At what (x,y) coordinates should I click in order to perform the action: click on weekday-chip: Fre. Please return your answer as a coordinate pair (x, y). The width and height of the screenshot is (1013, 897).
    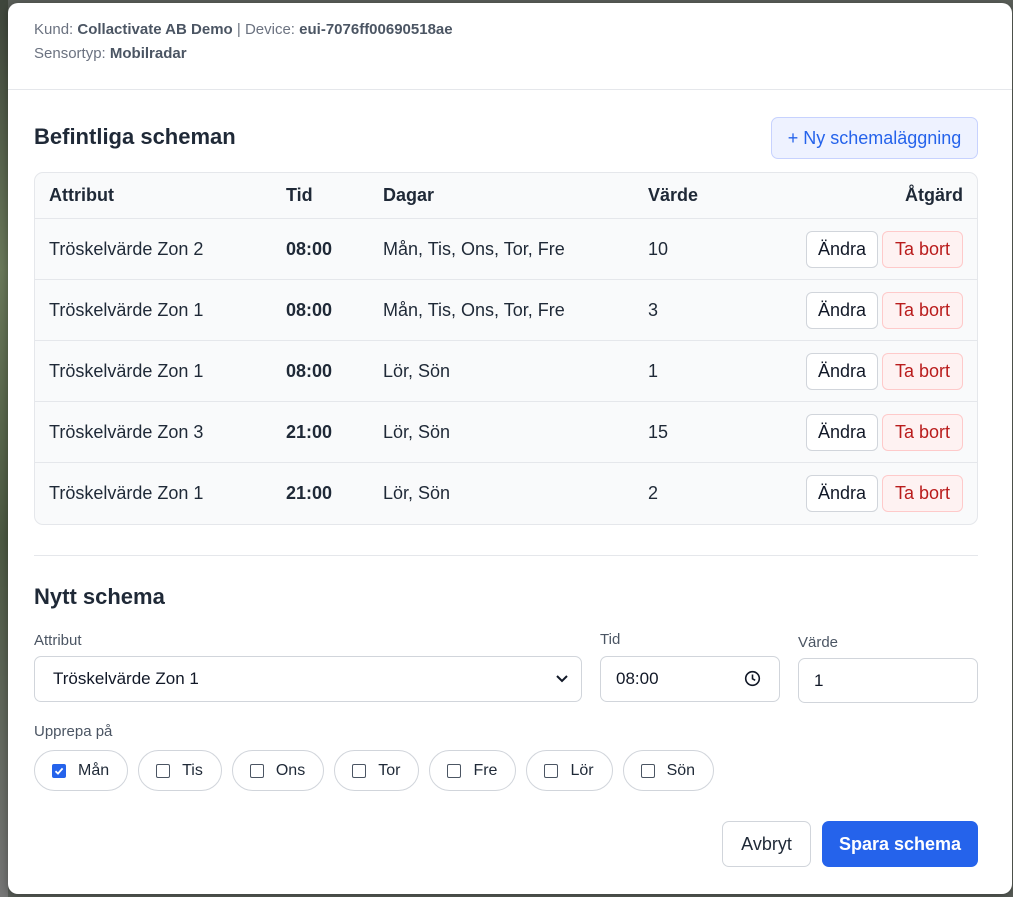
    Looking at the image, I should click on (473, 770).